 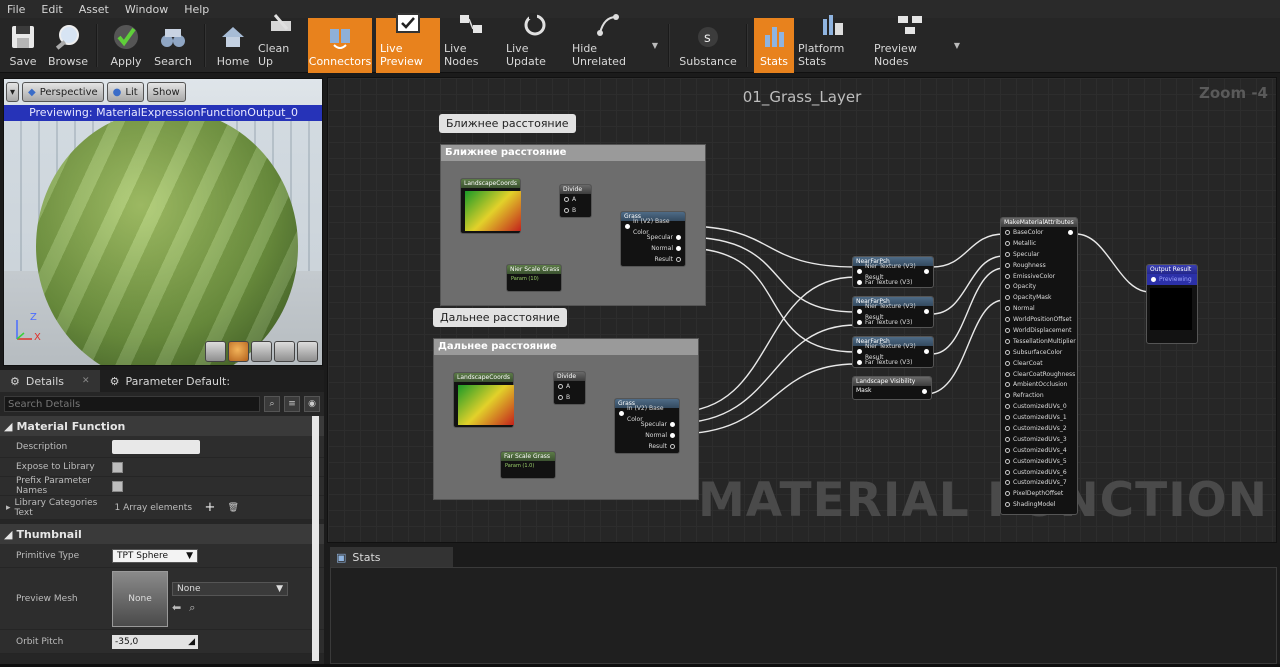 I want to click on pin-a, so click(x=566, y=199).